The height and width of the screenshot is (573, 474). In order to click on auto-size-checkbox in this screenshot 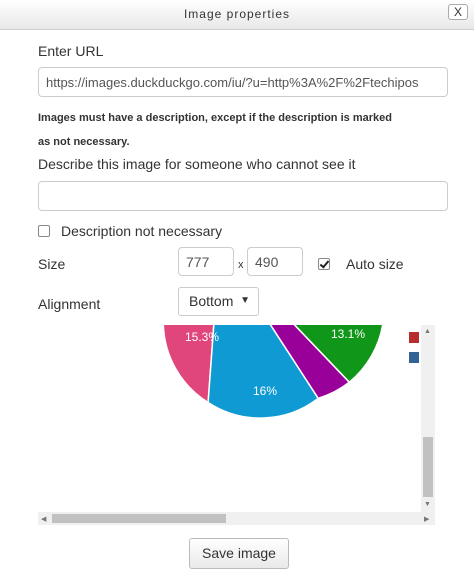, I will do `click(324, 264)`.